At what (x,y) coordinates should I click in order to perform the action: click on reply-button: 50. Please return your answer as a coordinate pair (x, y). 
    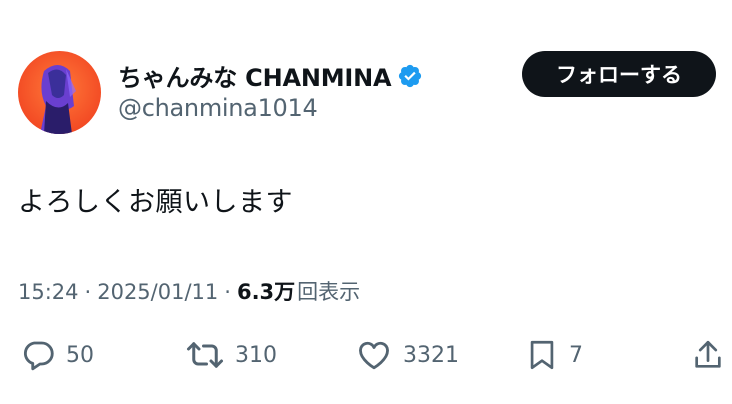
    Looking at the image, I should click on (57, 355).